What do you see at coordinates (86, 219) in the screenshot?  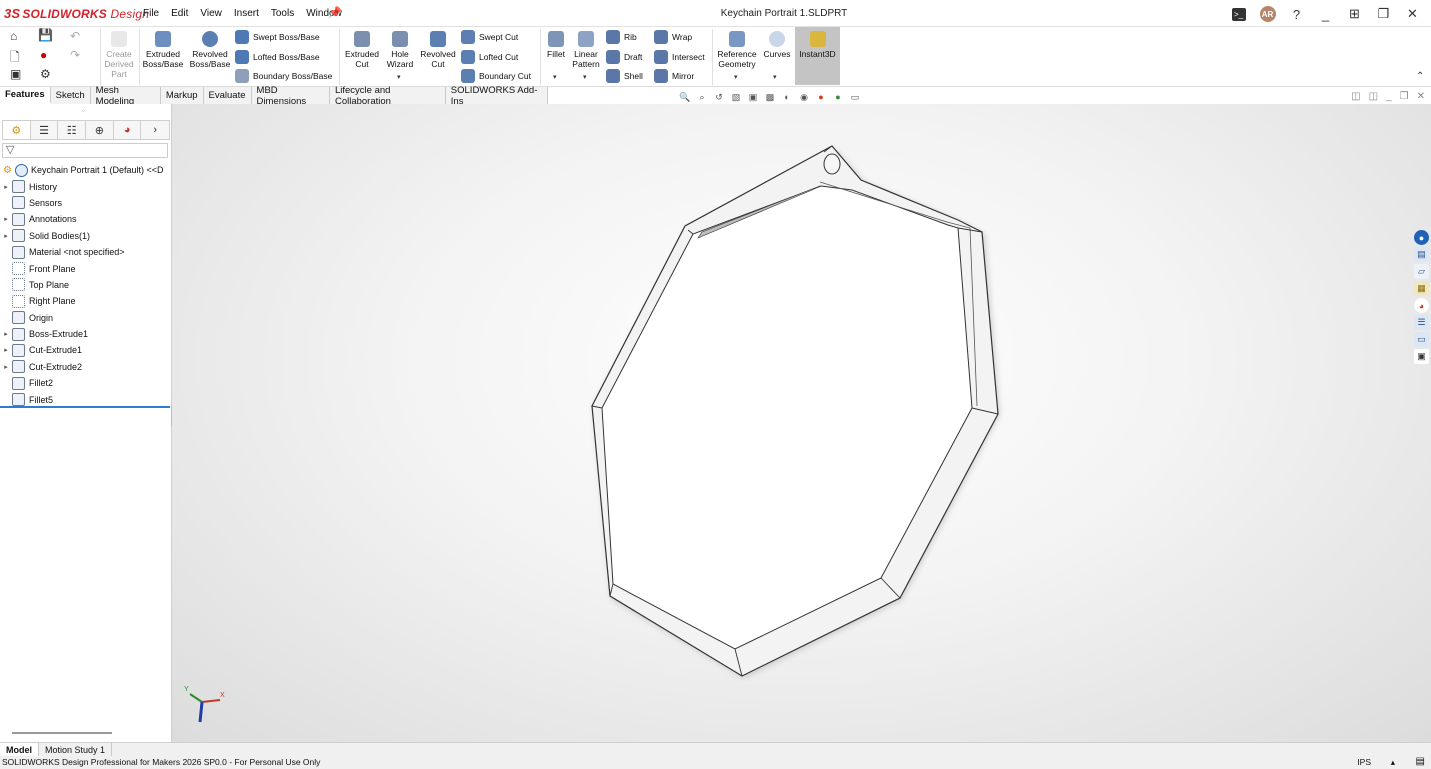 I see `tree-item: ▸ Annotations` at bounding box center [86, 219].